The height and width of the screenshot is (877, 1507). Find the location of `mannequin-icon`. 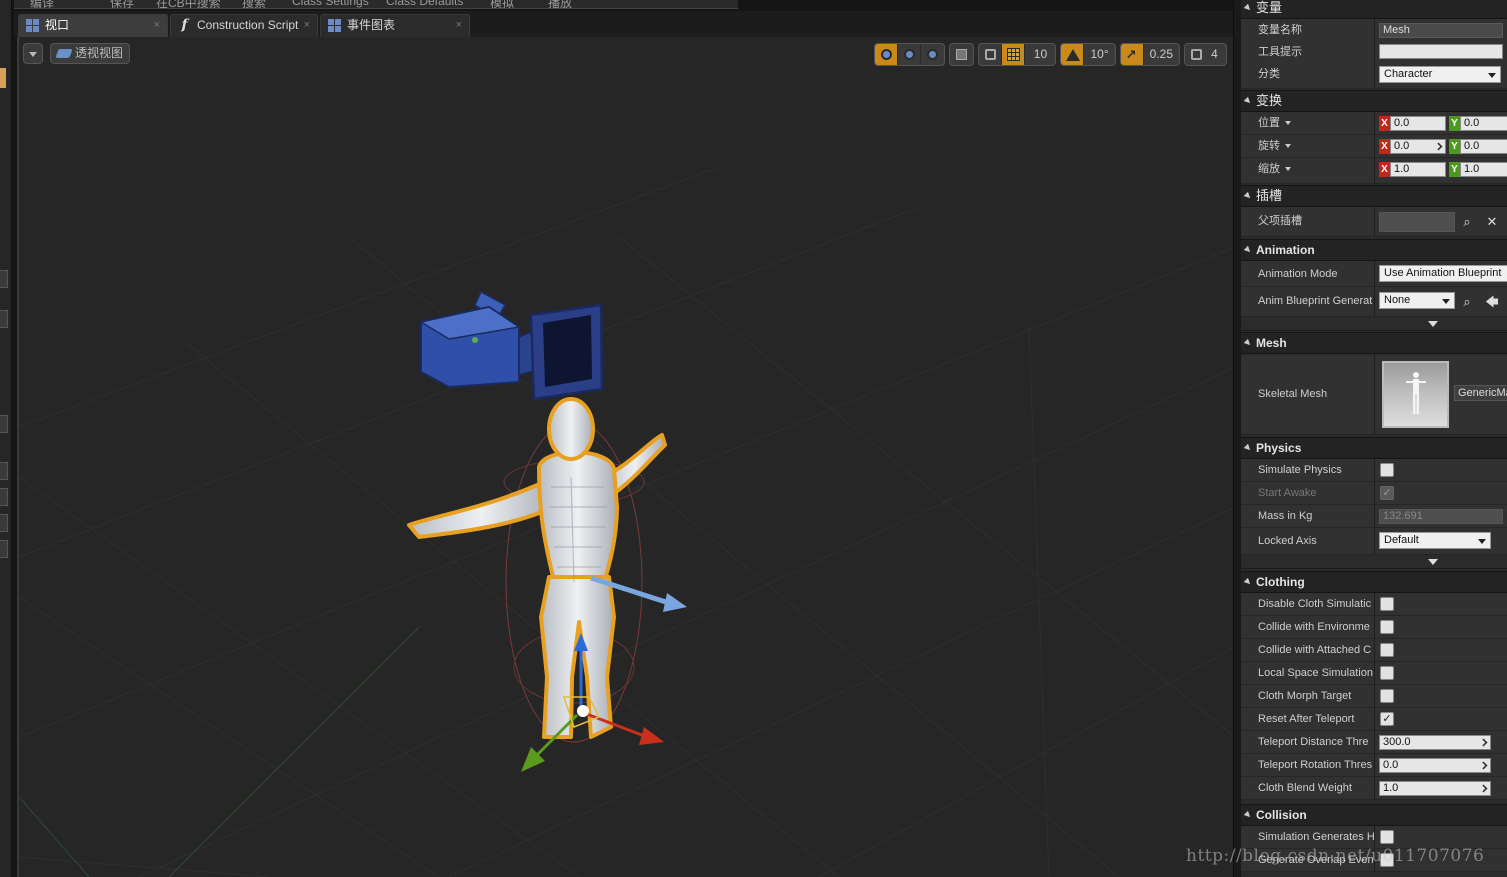

mannequin-icon is located at coordinates (1416, 393).